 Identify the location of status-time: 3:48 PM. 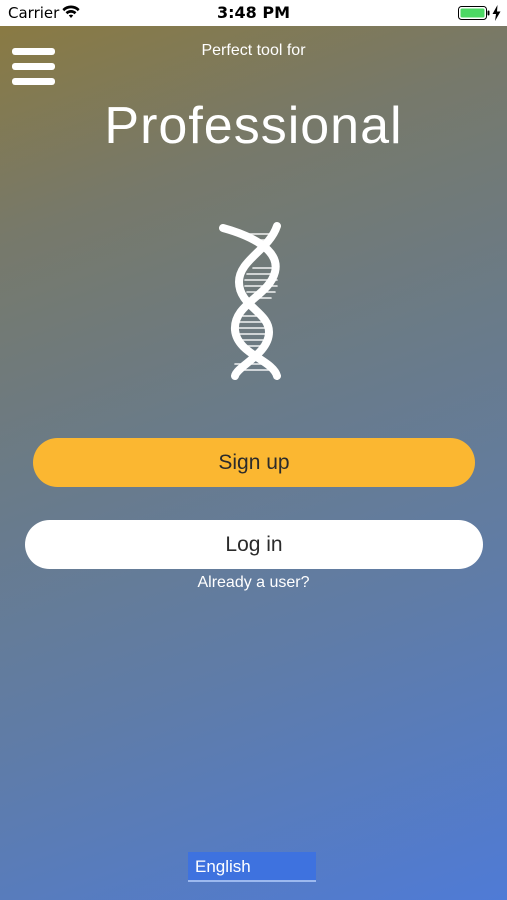
(253, 12).